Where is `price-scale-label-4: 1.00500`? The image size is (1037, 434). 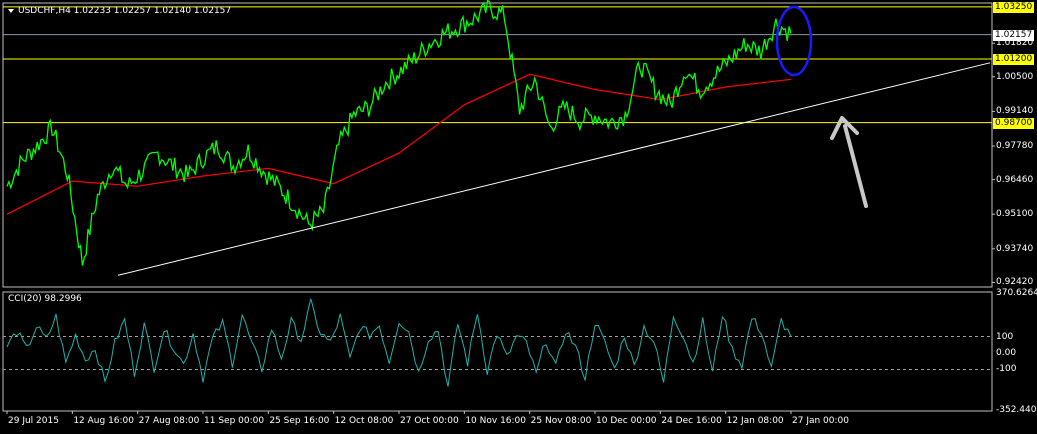 price-scale-label-4: 1.00500 is located at coordinates (1015, 76).